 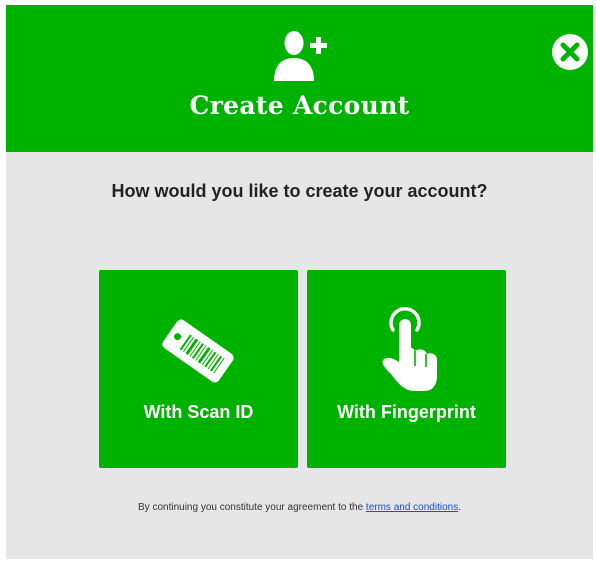 What do you see at coordinates (300, 56) in the screenshot?
I see `add-user-icon` at bounding box center [300, 56].